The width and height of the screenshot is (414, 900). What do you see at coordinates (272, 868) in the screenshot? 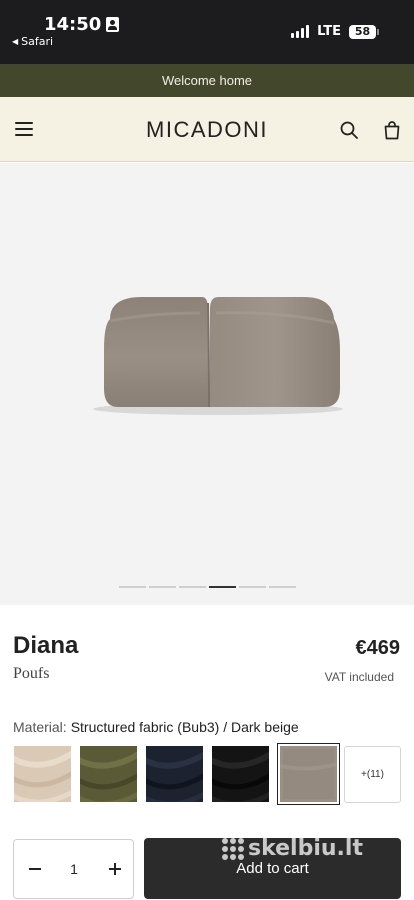
I see `add-to-cart-button: Add to cart` at bounding box center [272, 868].